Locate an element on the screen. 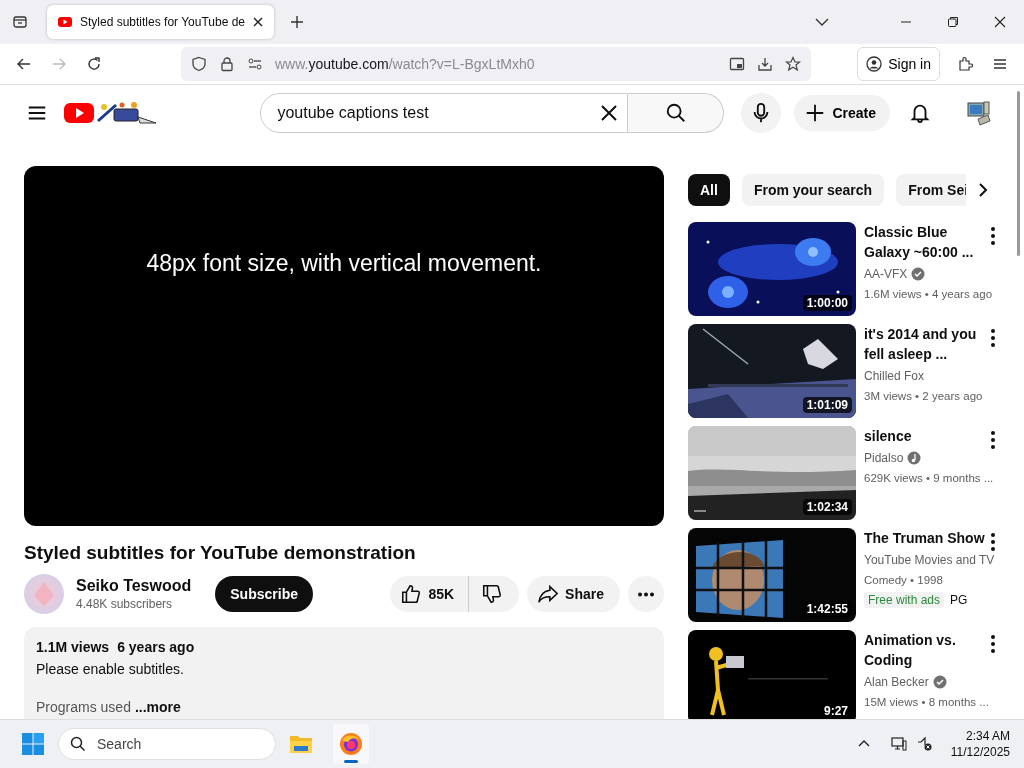  restore-icon is located at coordinates (953, 22).